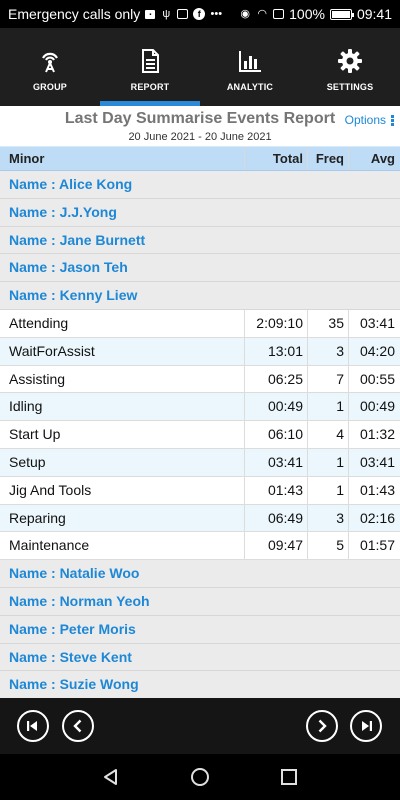 The image size is (400, 800). I want to click on table-header: Minor Total Freq Avg, so click(200, 158).